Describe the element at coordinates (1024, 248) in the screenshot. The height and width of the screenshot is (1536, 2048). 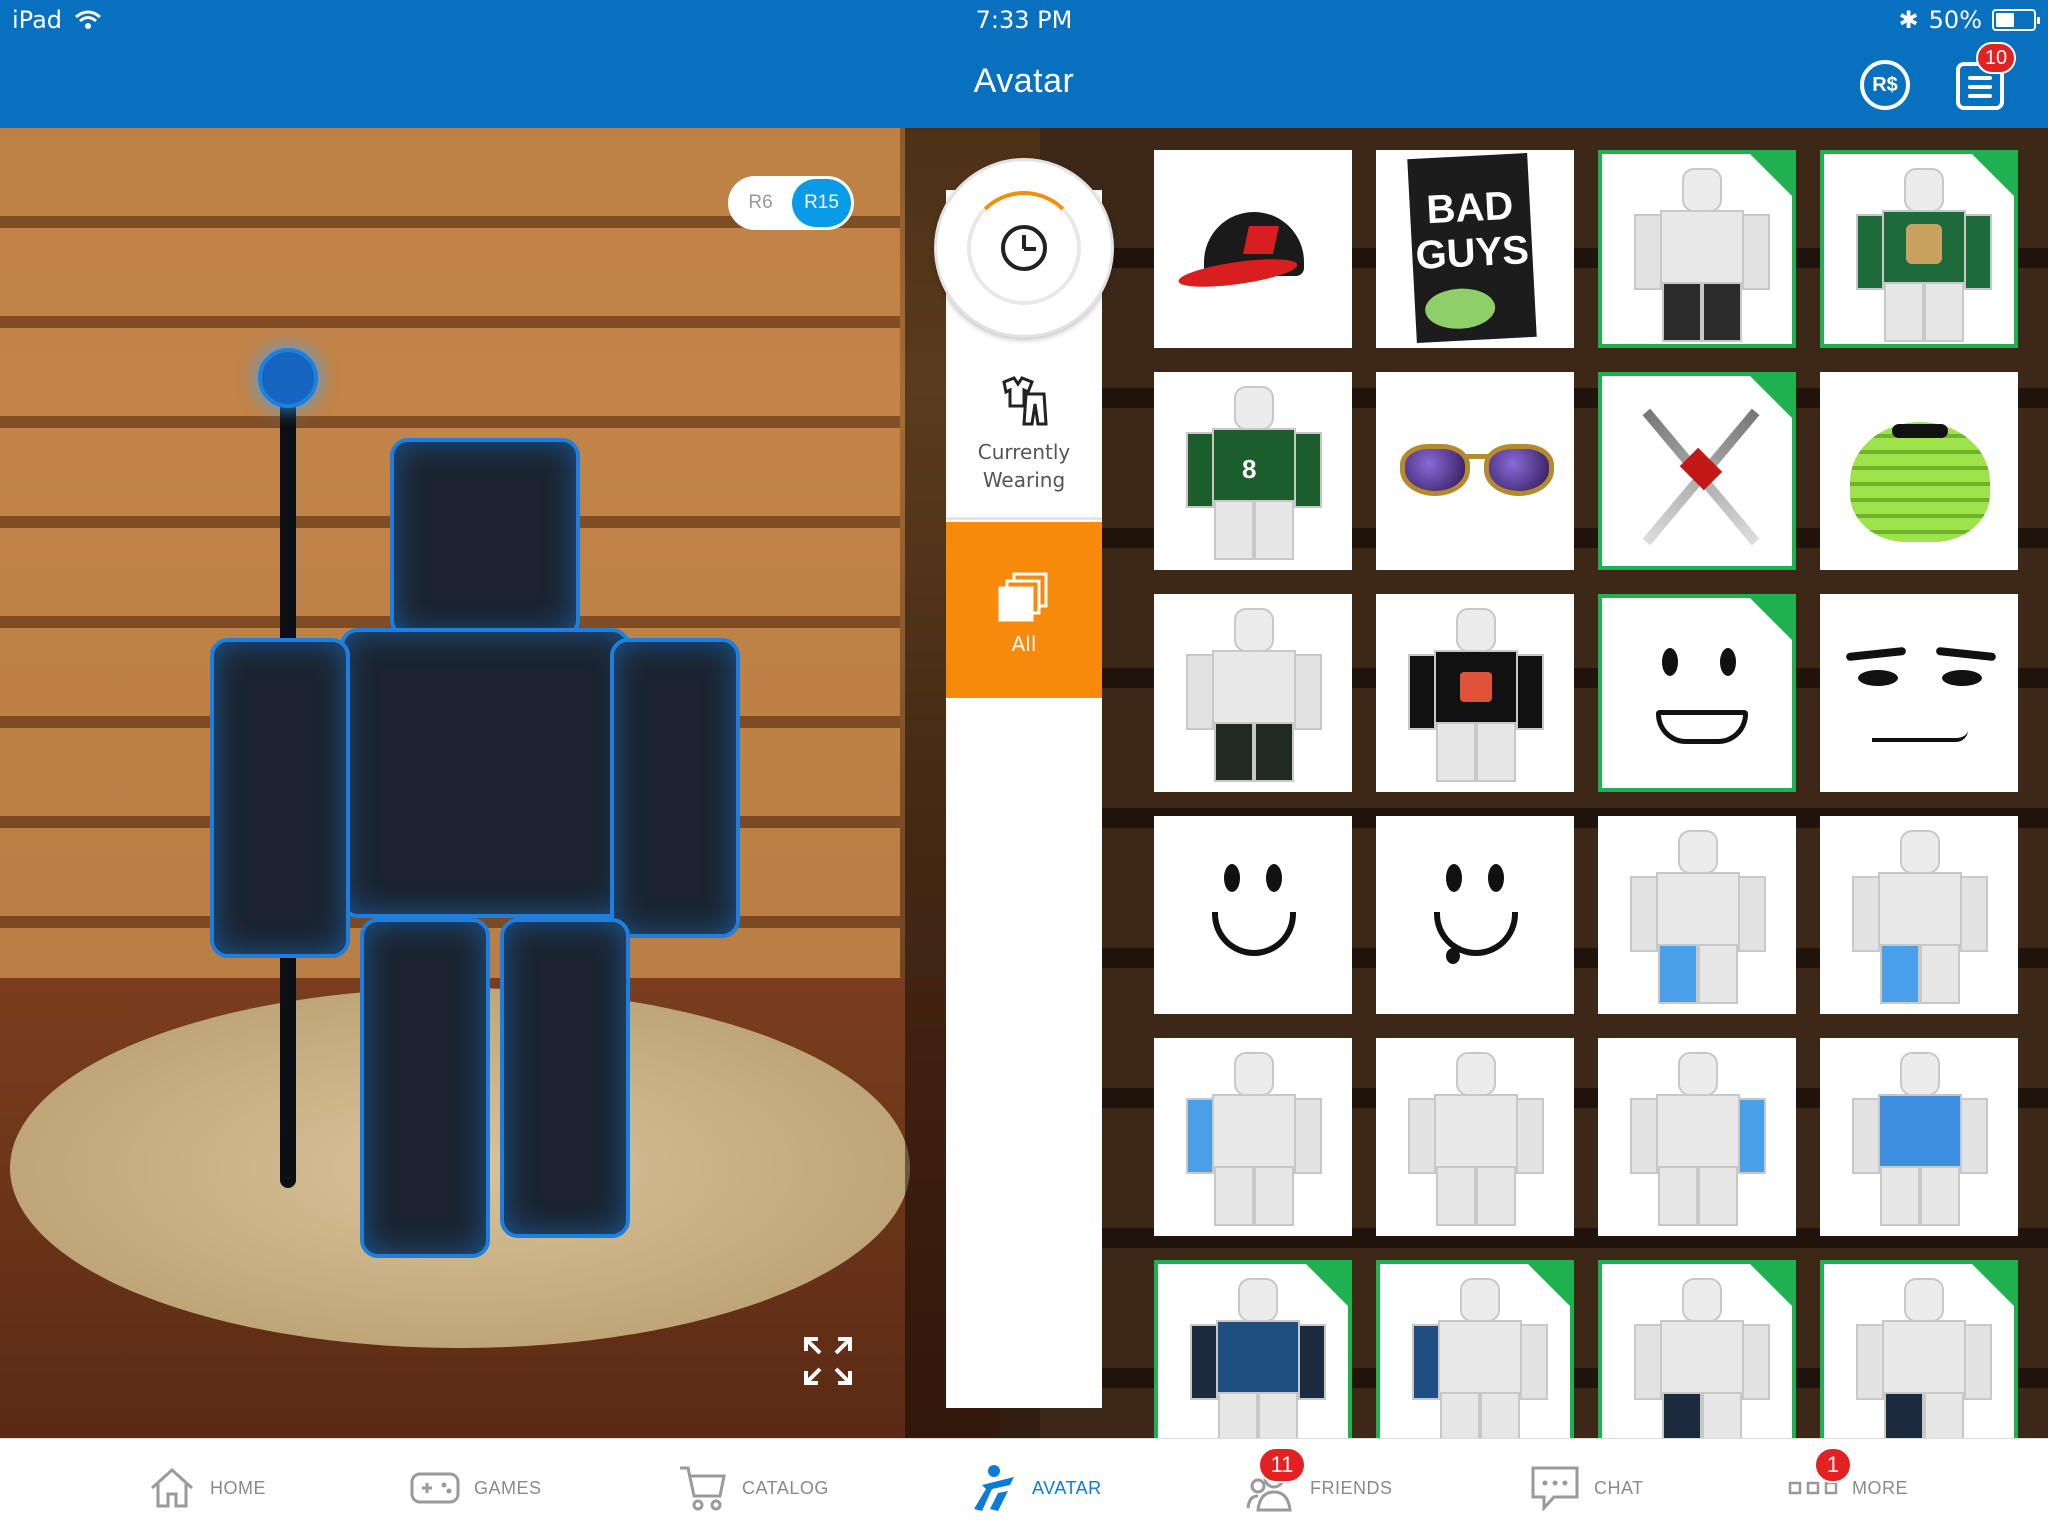
I see `recent-button` at that location.